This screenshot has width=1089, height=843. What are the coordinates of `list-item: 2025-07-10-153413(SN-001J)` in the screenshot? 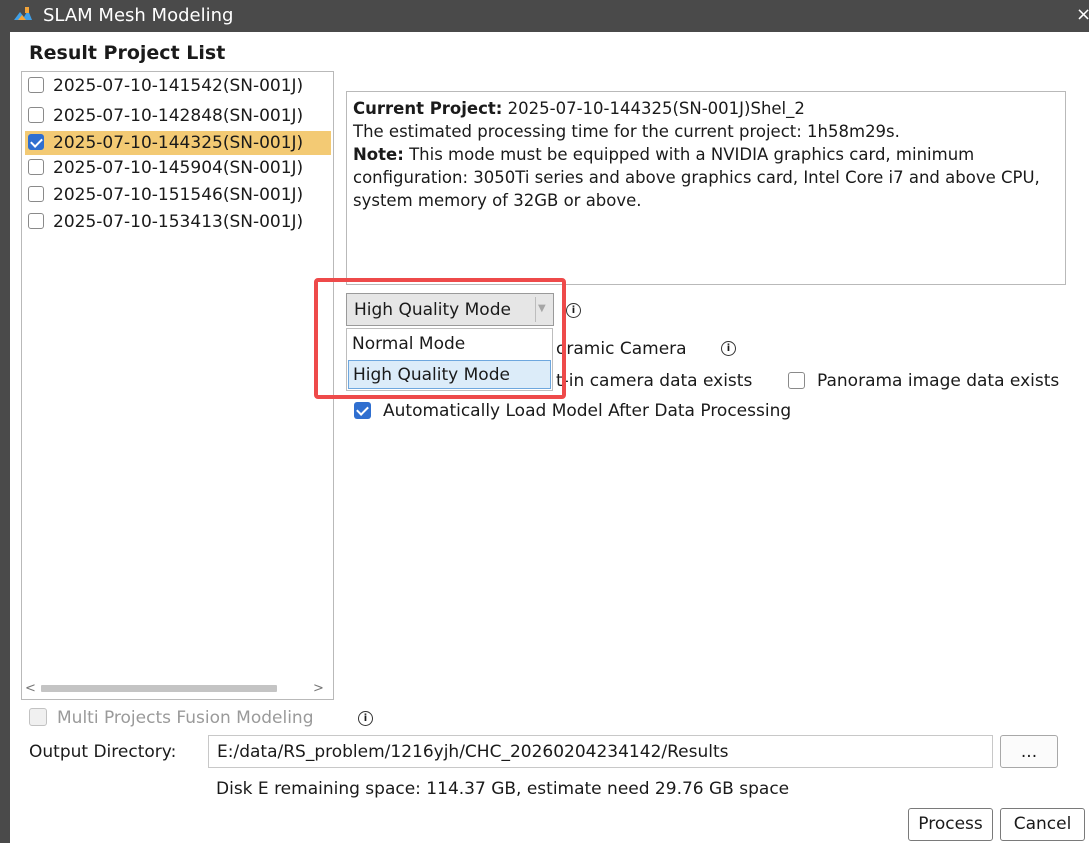 It's located at (178, 222).